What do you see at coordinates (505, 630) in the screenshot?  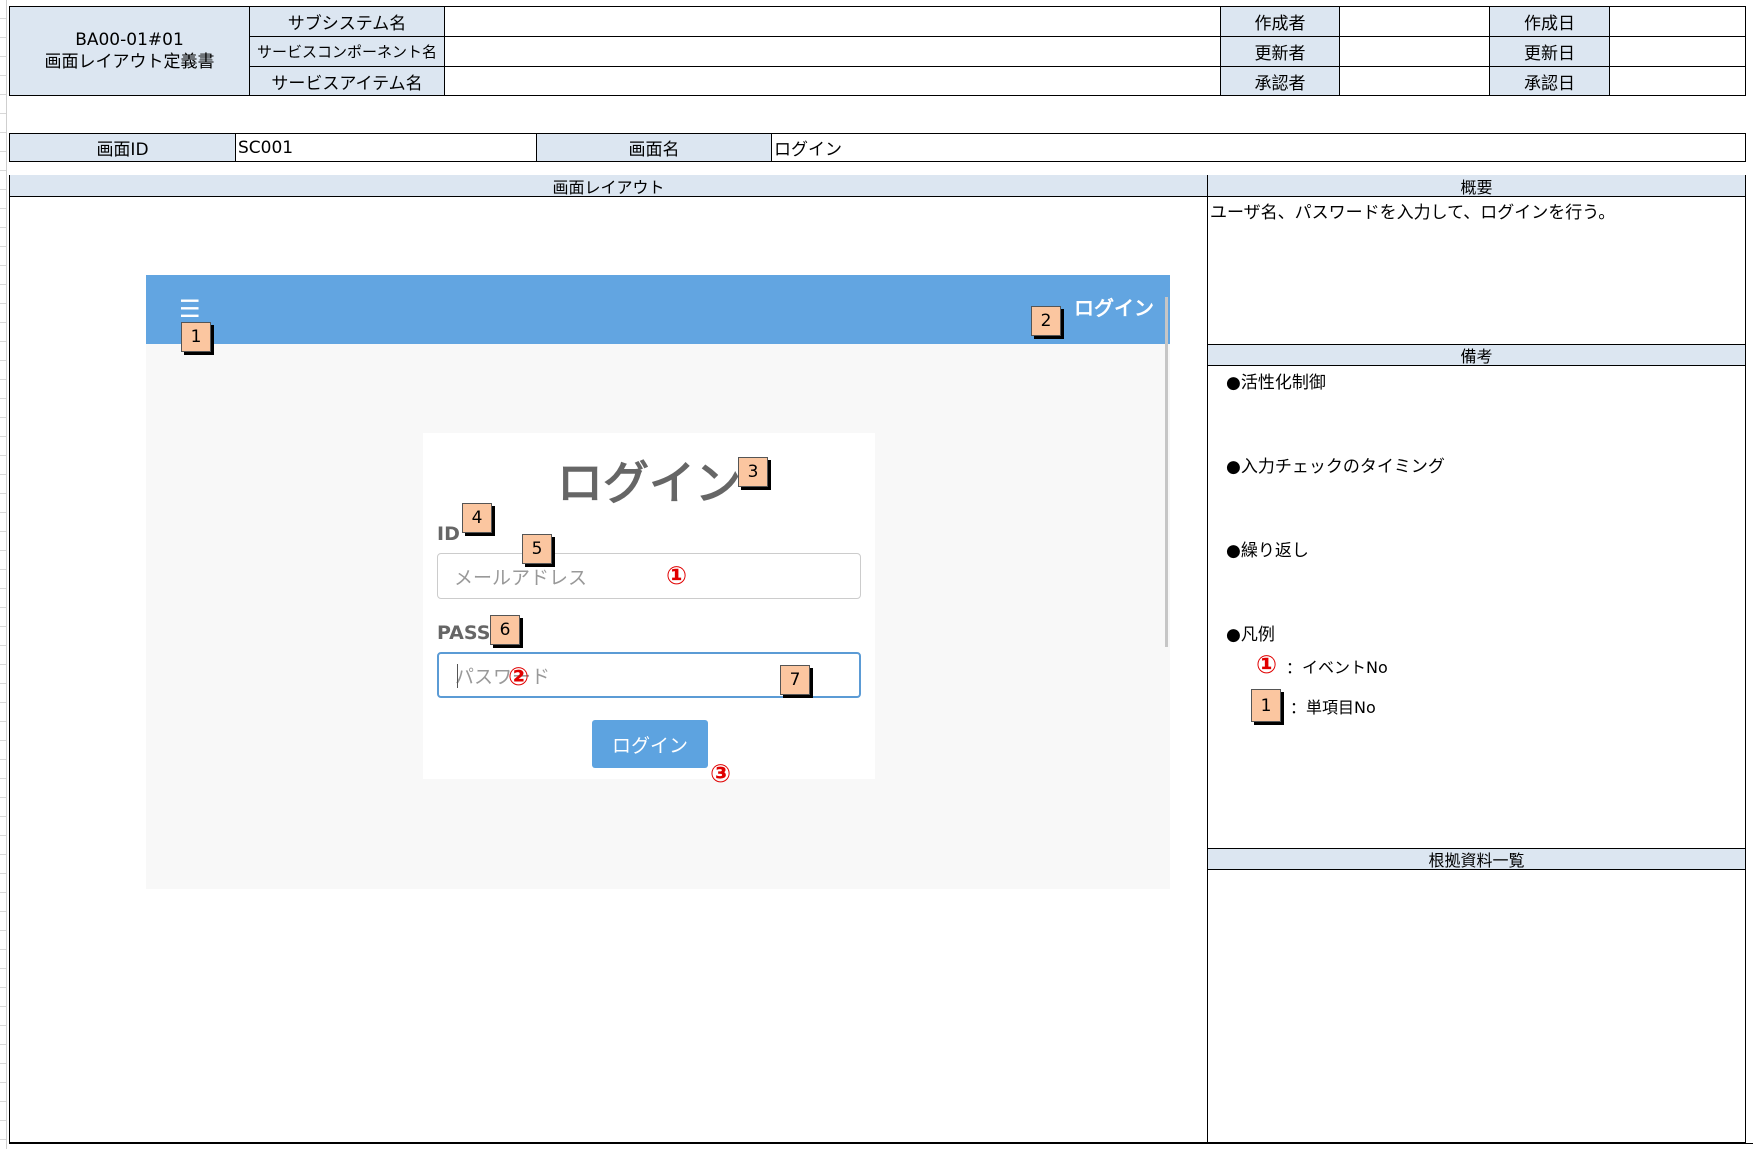 I see `item-badge-6: 6` at bounding box center [505, 630].